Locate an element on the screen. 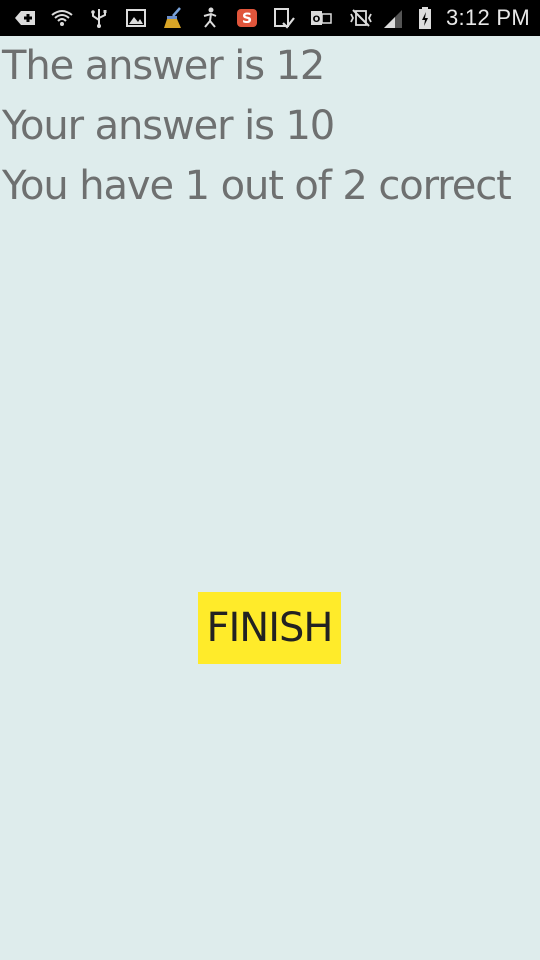 This screenshot has height=960, width=540. cleaner-icon is located at coordinates (173, 18).